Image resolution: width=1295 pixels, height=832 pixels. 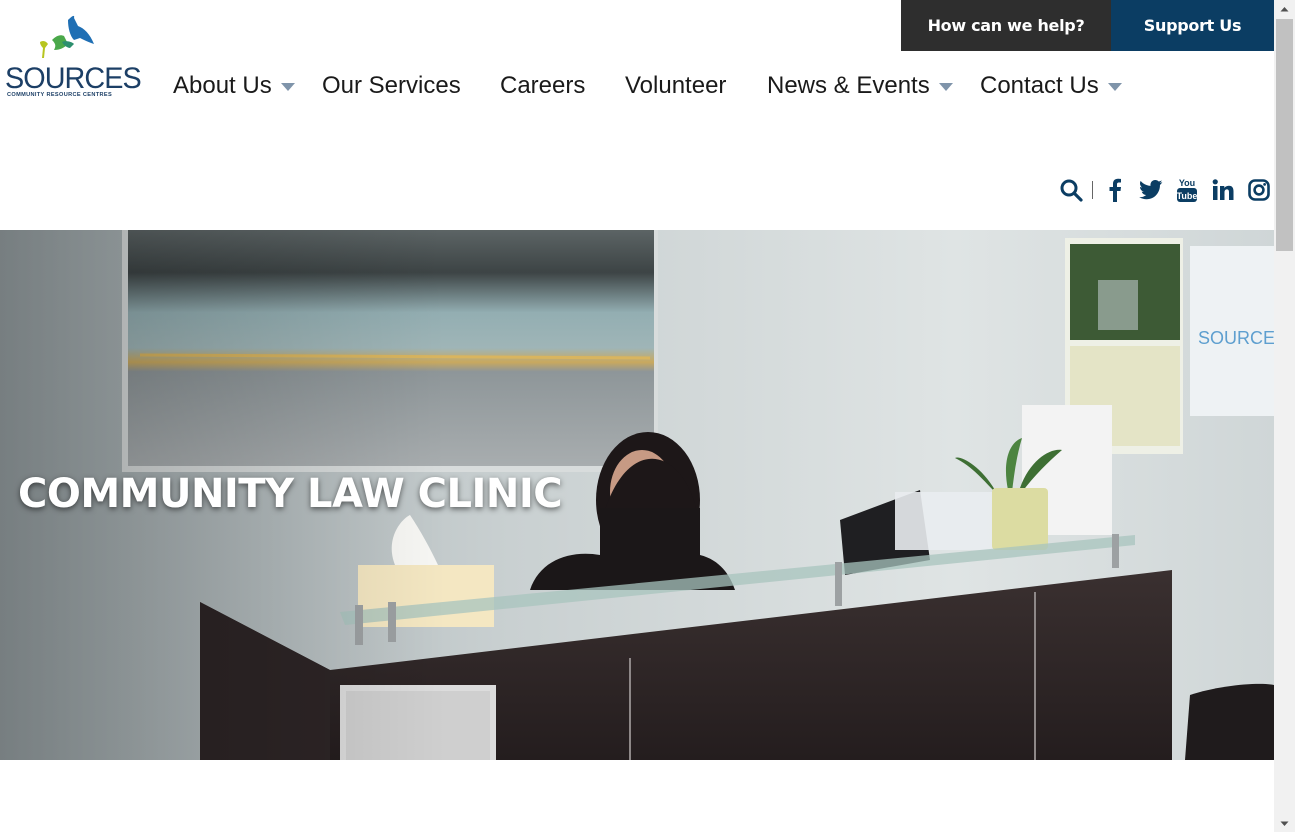 I want to click on youtube-text-top: You, so click(x=1187, y=183).